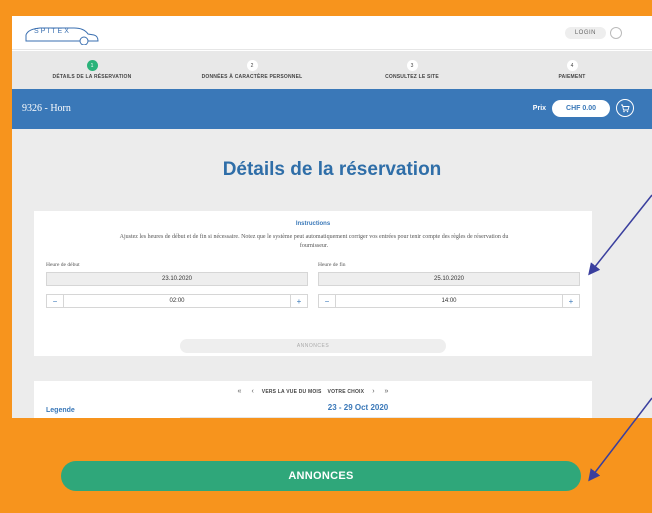  Describe the element at coordinates (572, 77) in the screenshot. I see `step-label: PAIEMENT` at that location.